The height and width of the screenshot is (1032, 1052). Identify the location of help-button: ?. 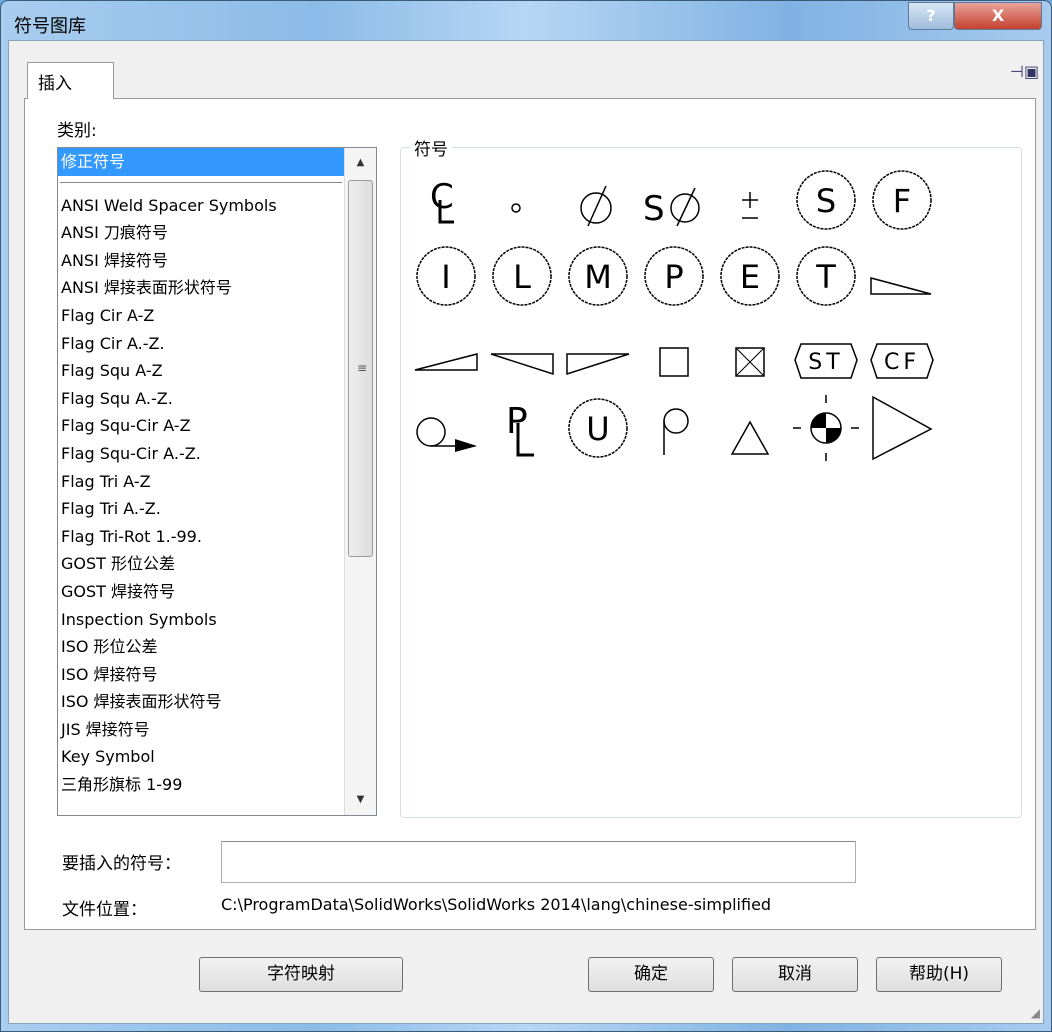
(931, 16).